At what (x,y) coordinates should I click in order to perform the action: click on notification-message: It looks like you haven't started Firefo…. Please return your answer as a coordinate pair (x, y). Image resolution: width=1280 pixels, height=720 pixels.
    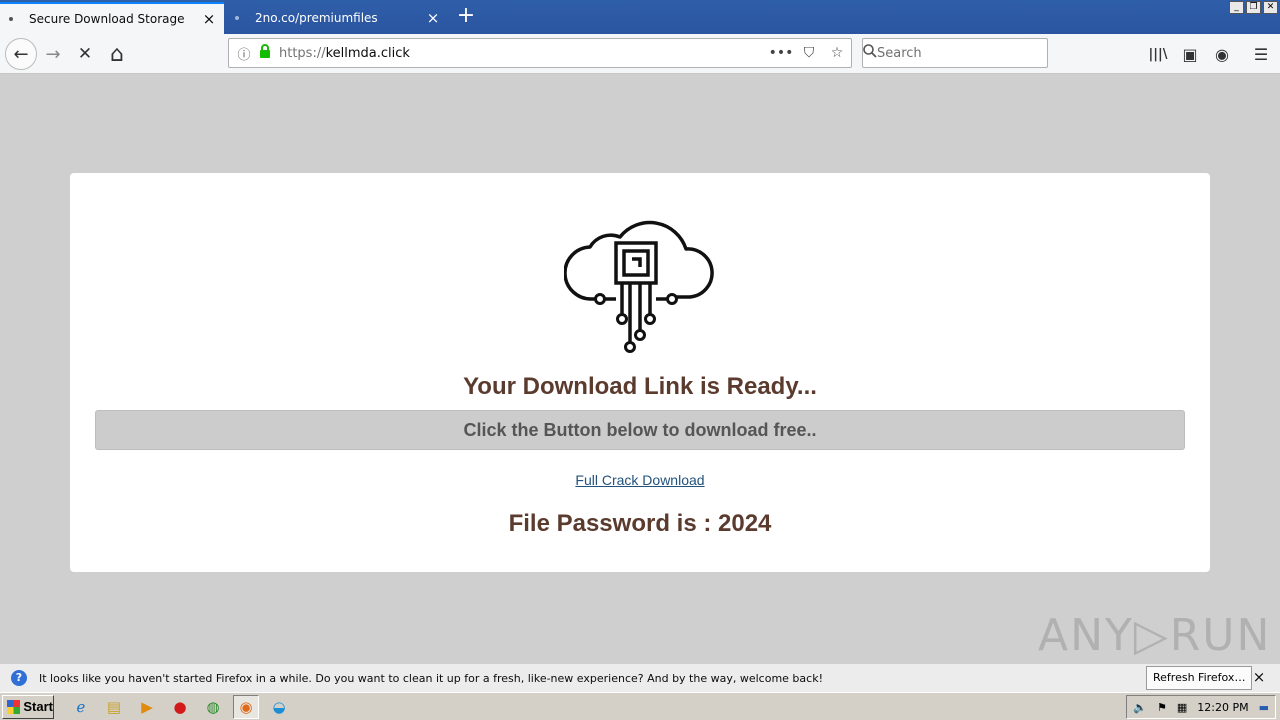
    Looking at the image, I should click on (431, 678).